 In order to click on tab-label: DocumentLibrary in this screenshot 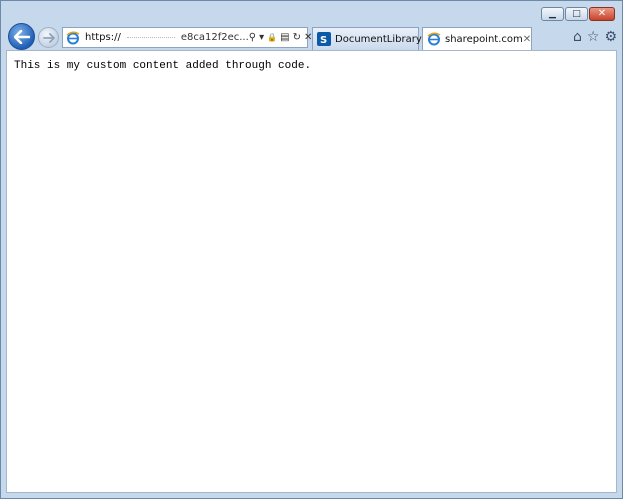, I will do `click(378, 39)`.